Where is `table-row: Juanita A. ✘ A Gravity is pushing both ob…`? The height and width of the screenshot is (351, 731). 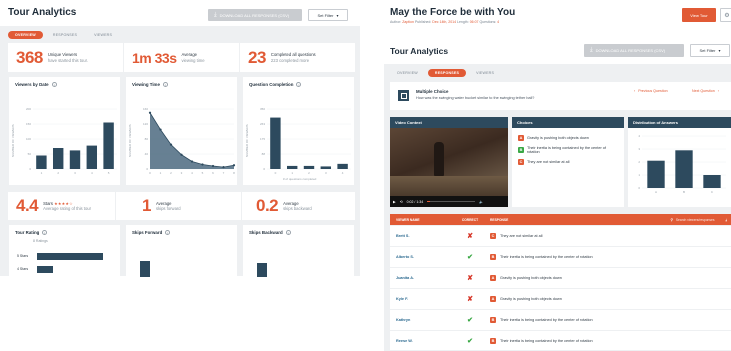 table-row: Juanita A. ✘ A Gravity is pushing both ob… is located at coordinates (560, 278).